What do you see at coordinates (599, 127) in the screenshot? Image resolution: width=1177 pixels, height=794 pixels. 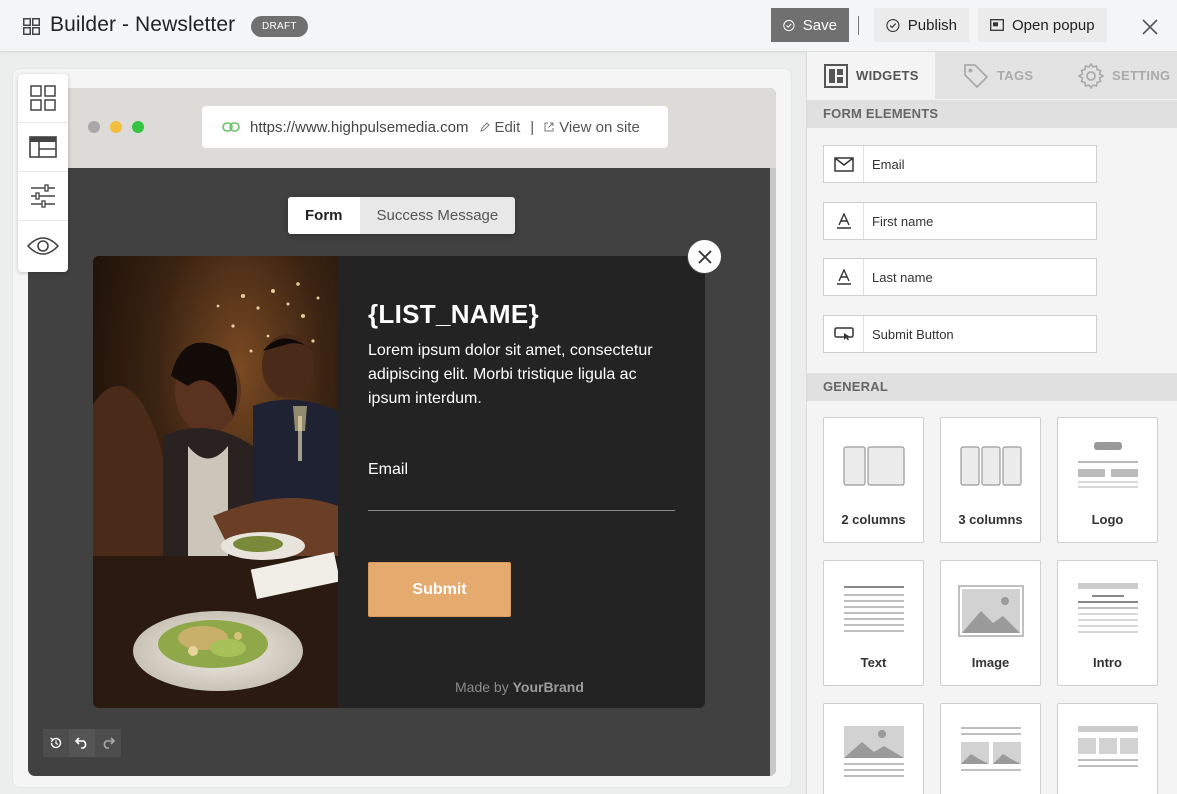 I see `view-label: View on site` at bounding box center [599, 127].